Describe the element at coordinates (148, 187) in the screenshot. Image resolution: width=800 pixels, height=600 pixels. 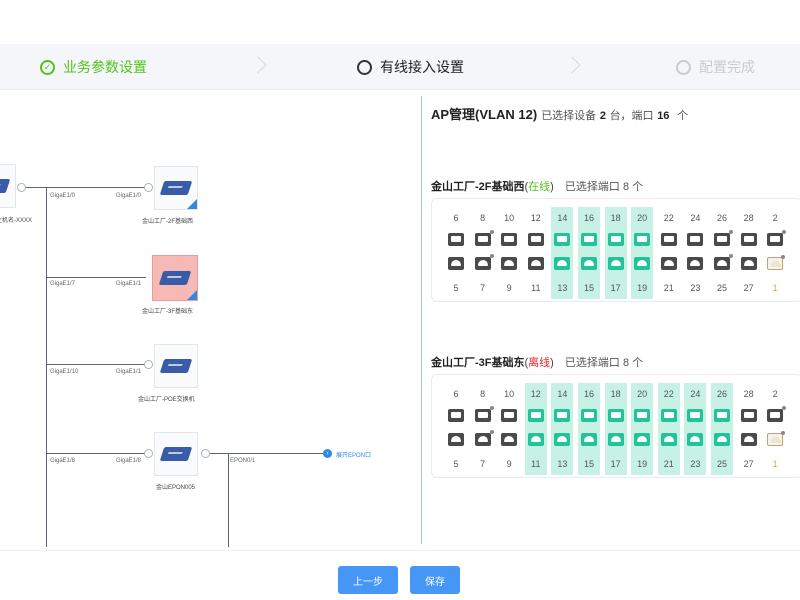
I see `connector-knob` at that location.